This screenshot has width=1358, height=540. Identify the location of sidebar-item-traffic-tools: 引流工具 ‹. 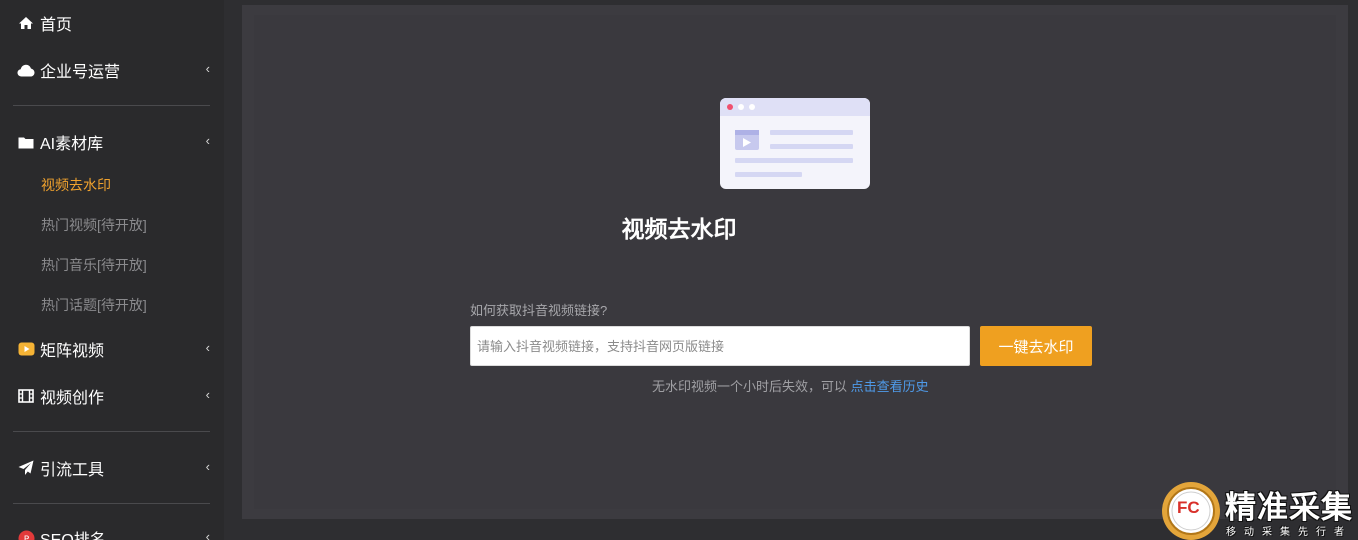
(112, 468).